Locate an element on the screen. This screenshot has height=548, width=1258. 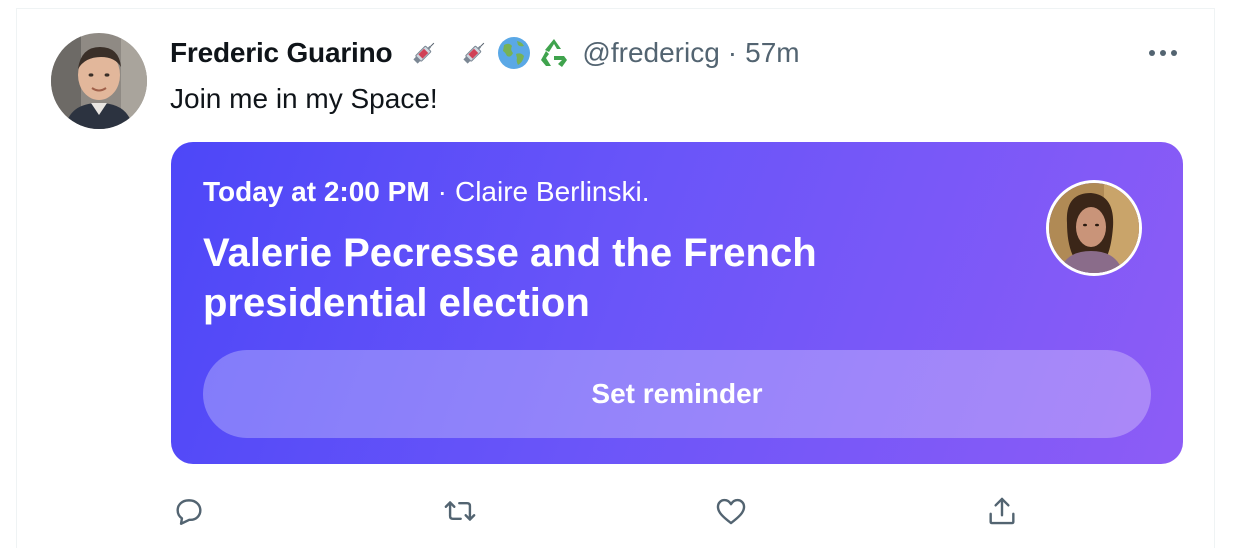
reply-icon is located at coordinates (189, 512).